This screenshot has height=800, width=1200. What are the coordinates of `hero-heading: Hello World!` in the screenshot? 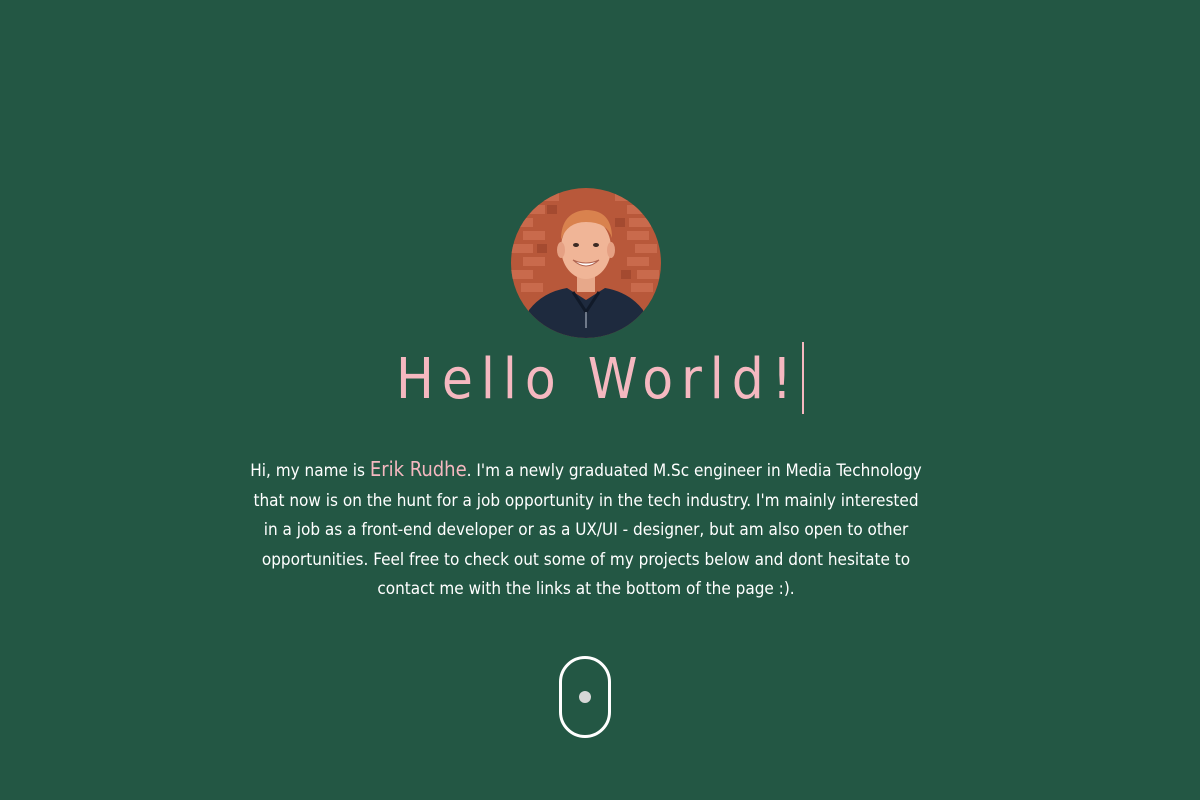 It's located at (600, 380).